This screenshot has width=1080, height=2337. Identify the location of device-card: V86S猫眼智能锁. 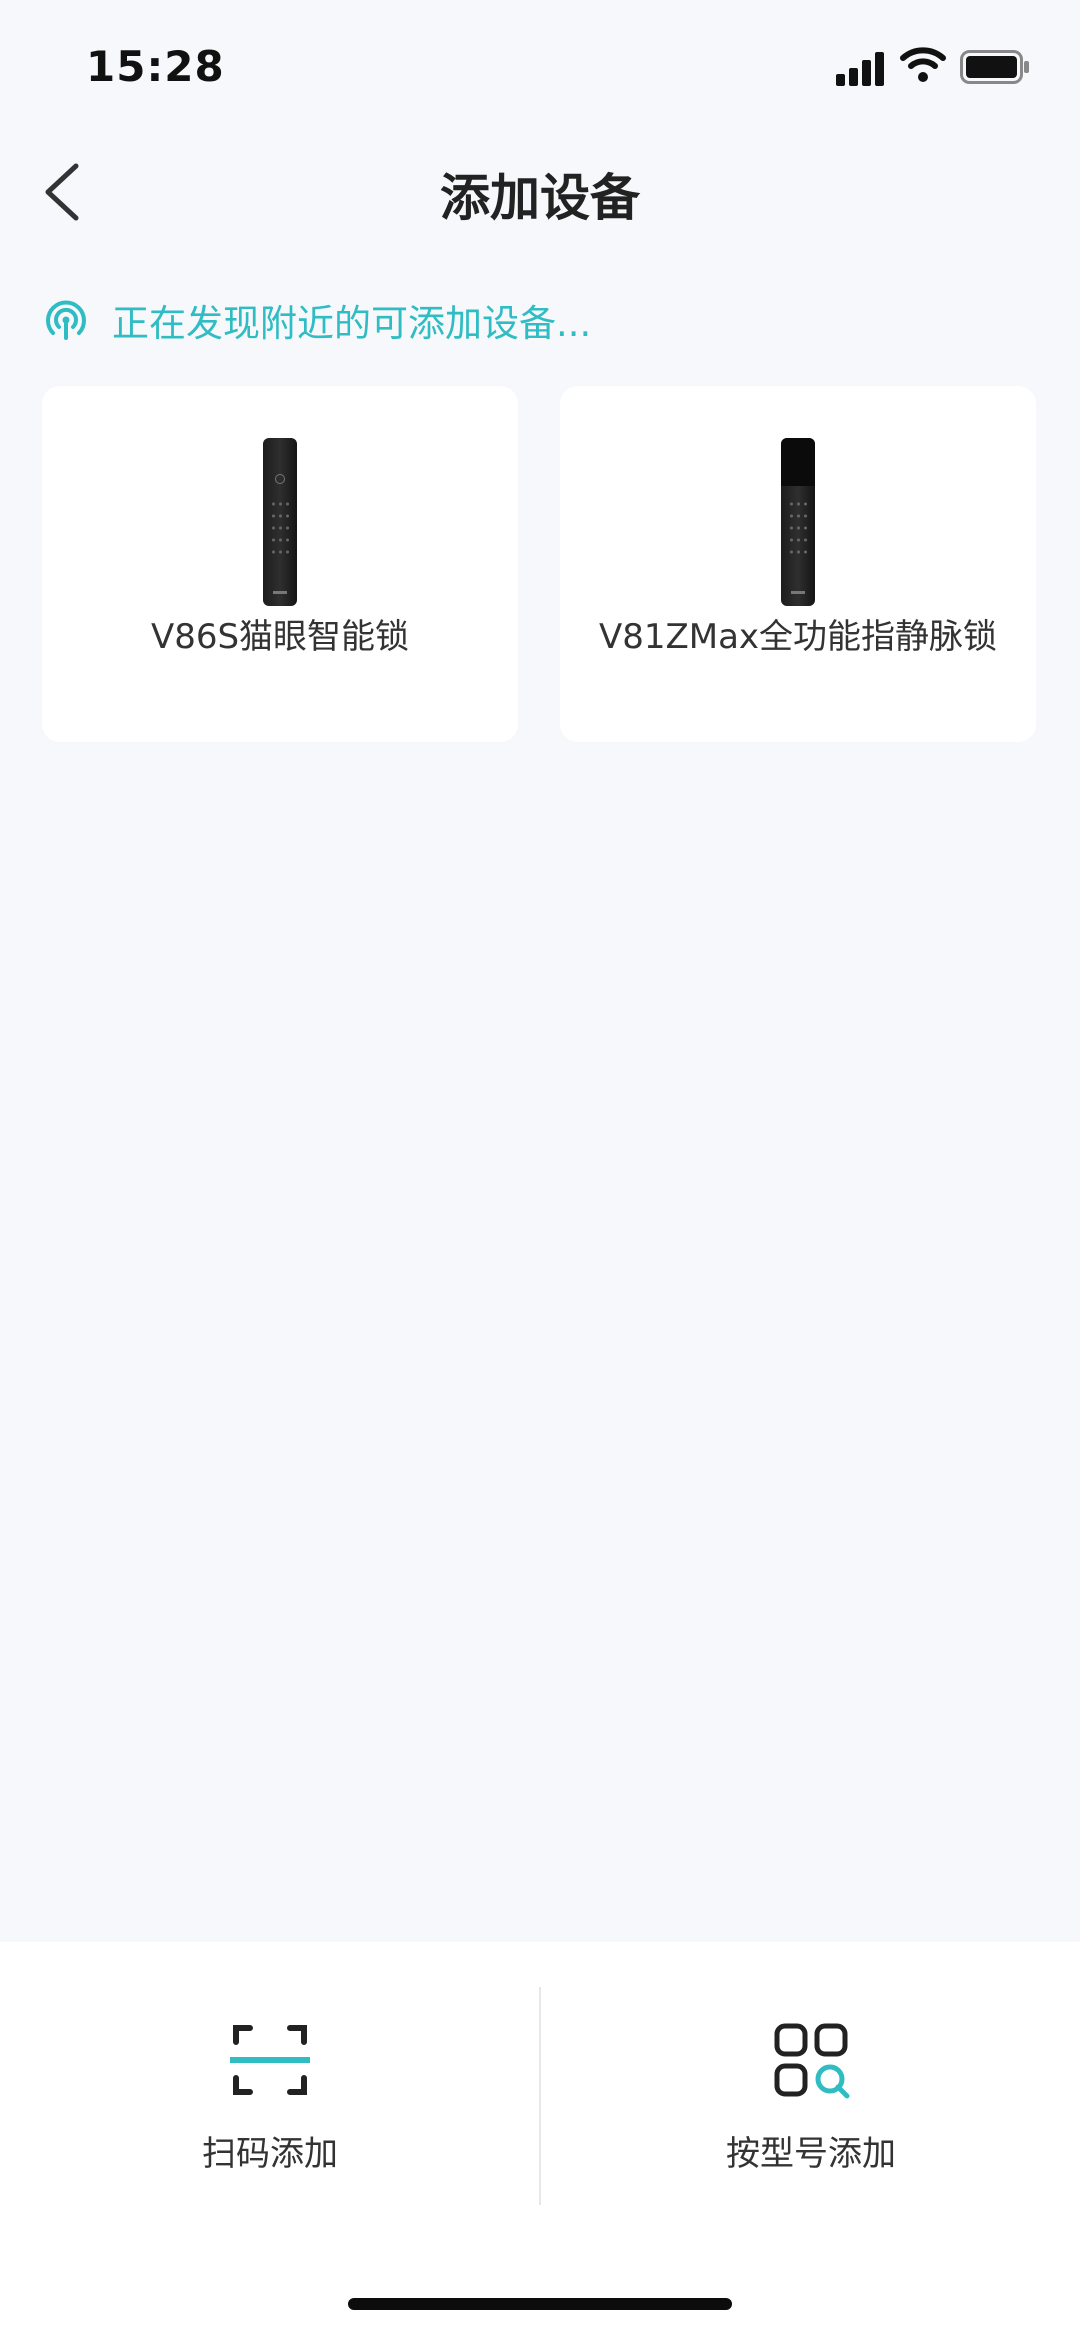
(280, 564).